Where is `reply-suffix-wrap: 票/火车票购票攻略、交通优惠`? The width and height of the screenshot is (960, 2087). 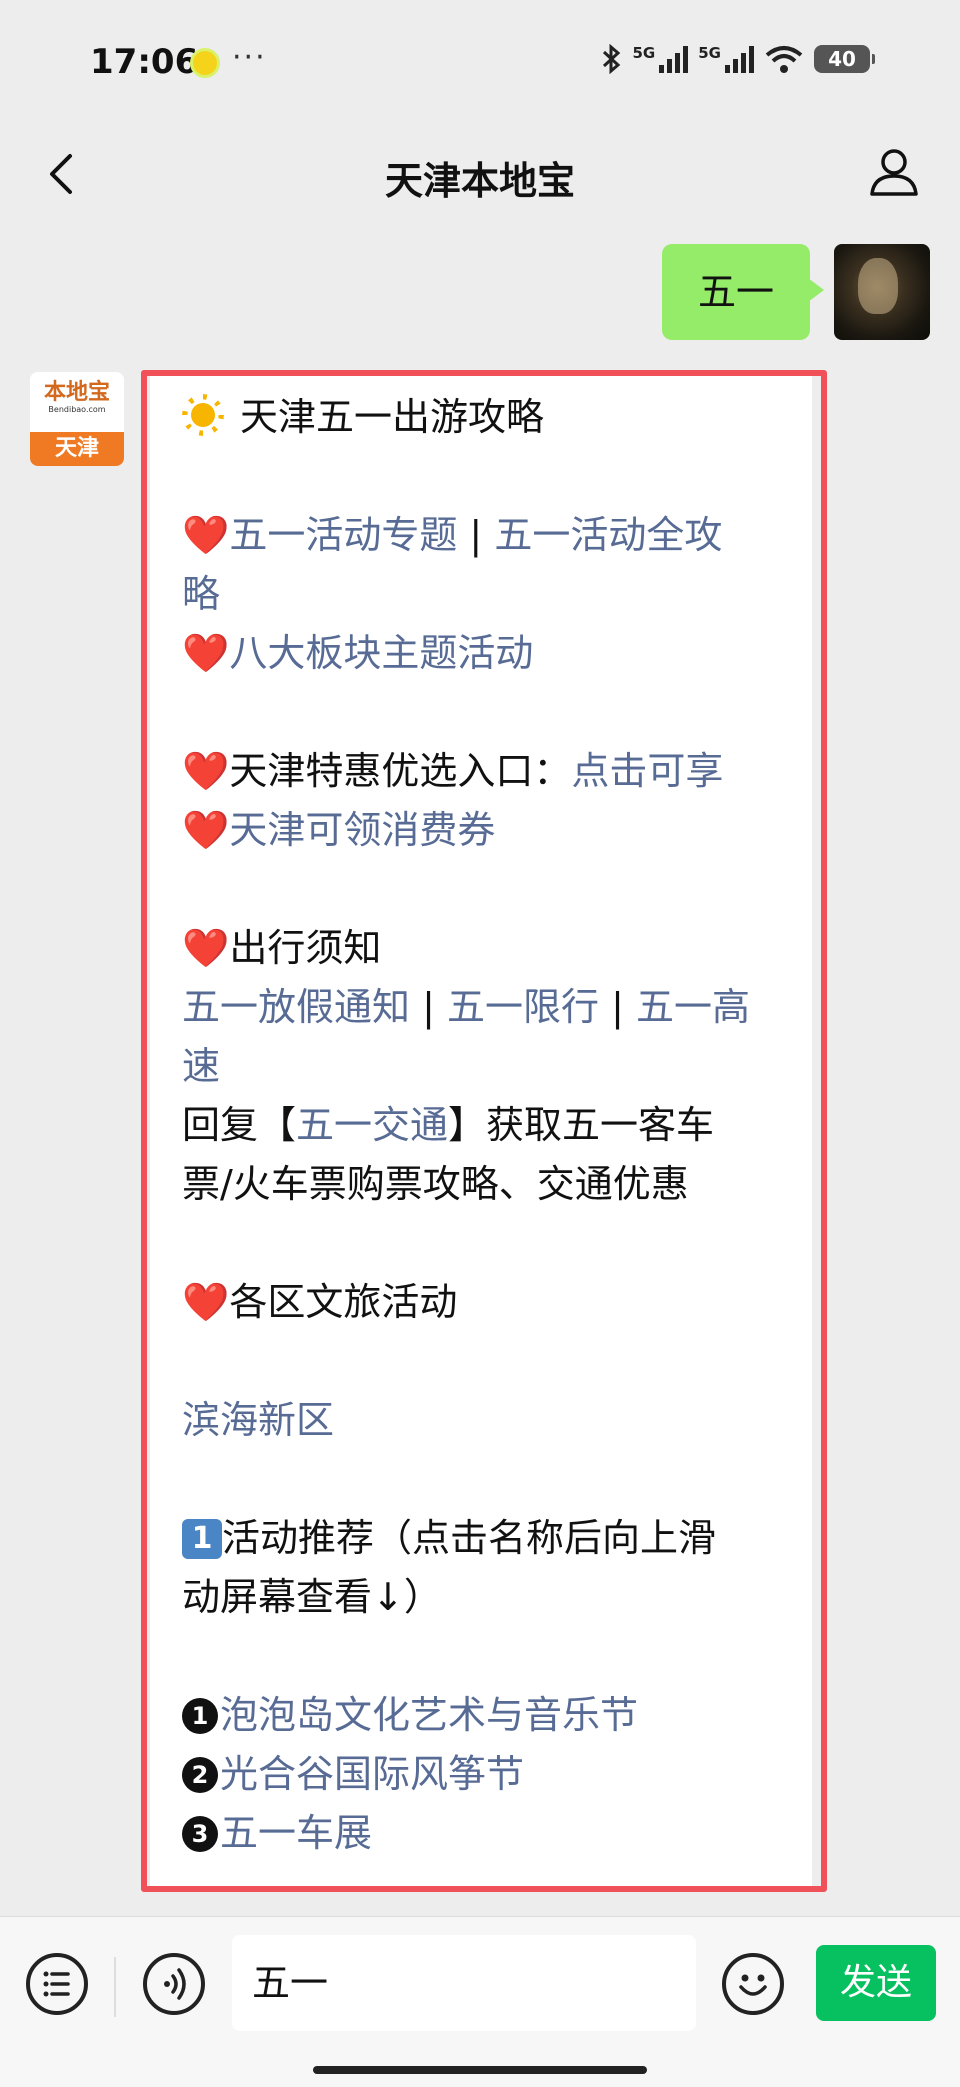 reply-suffix-wrap: 票/火车票购票攻略、交通优惠 is located at coordinates (435, 1184).